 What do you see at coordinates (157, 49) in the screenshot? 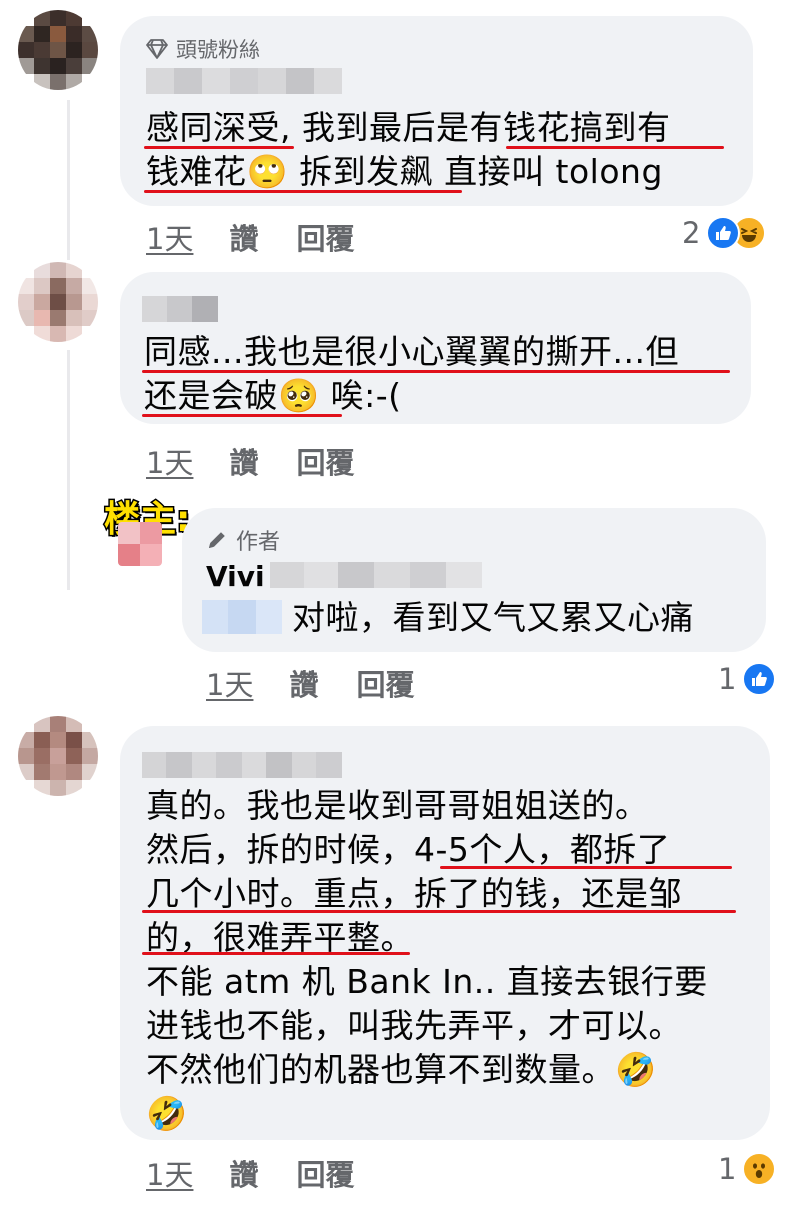
I see `diamond-icon` at bounding box center [157, 49].